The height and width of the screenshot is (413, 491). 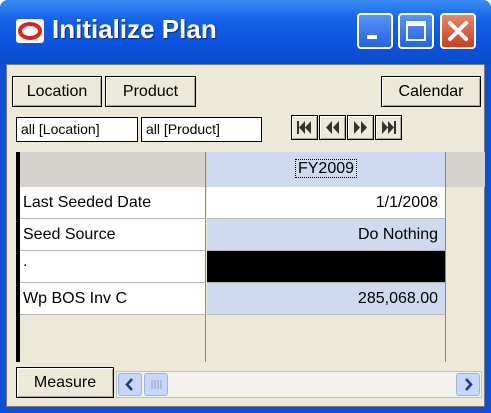 I want to click on maximize-icon, so click(x=416, y=31).